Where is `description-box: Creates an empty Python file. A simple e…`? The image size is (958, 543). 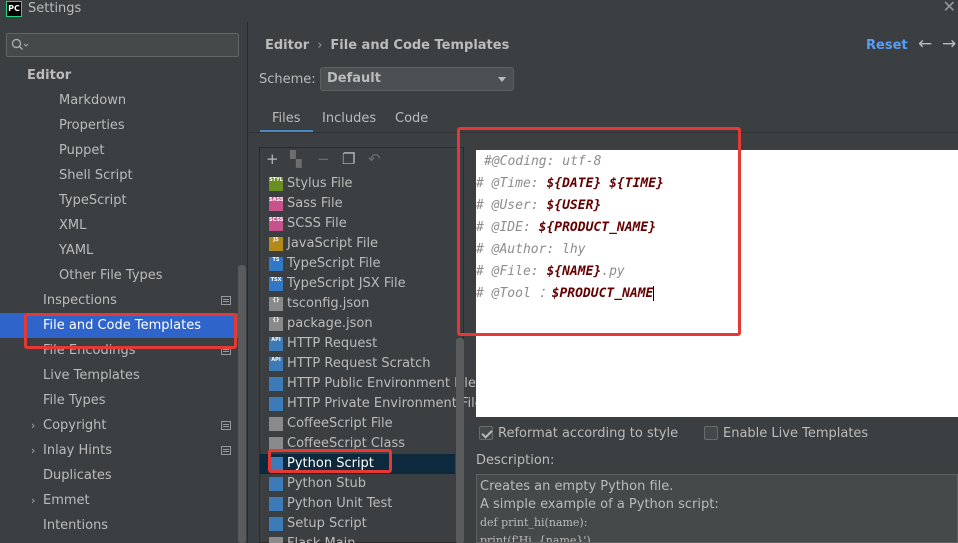 description-box: Creates an empty Python file. A simple e… is located at coordinates (717, 508).